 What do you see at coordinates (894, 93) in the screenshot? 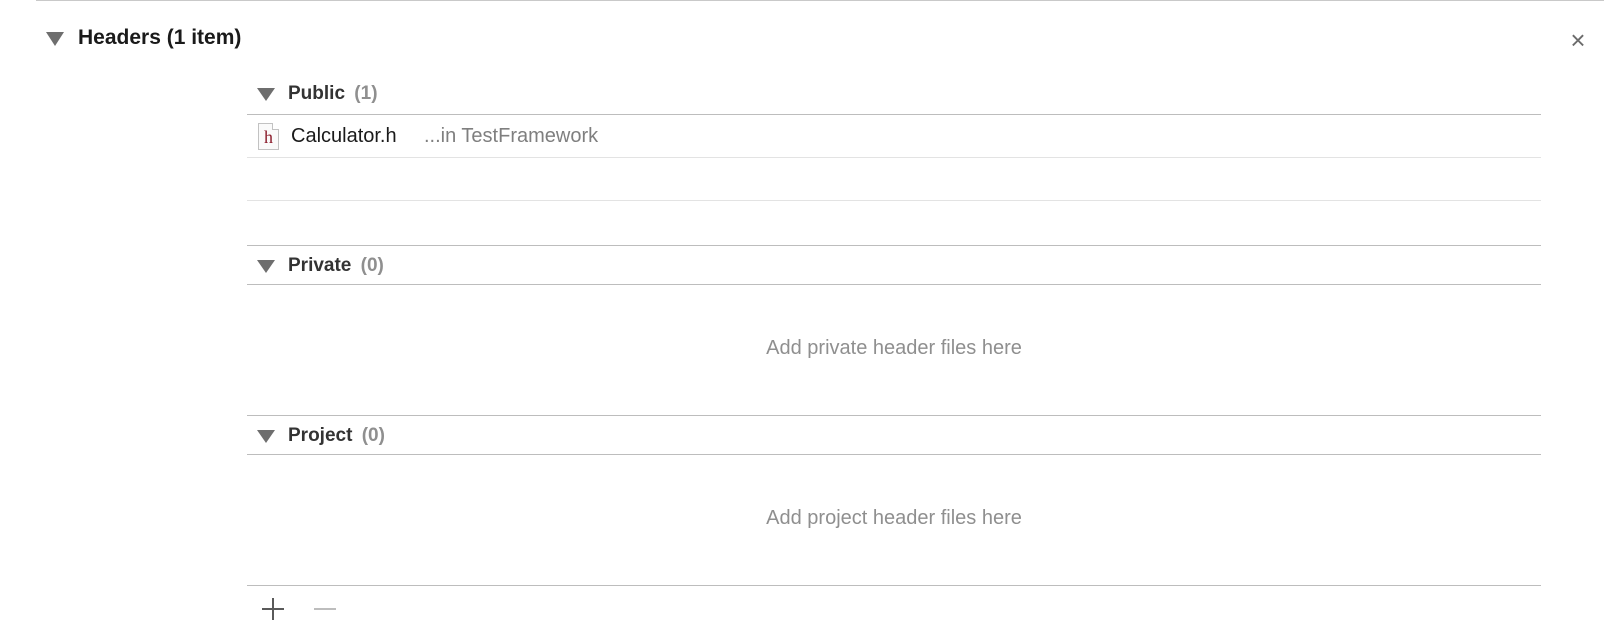
I see `section-header-public: Public (1)` at bounding box center [894, 93].